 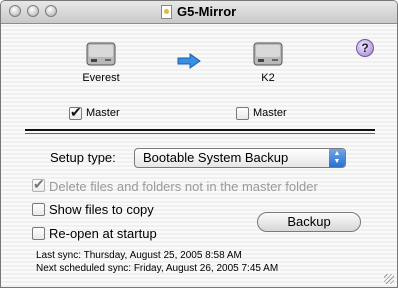 What do you see at coordinates (103, 113) in the screenshot?
I see `source-master-label: Master` at bounding box center [103, 113].